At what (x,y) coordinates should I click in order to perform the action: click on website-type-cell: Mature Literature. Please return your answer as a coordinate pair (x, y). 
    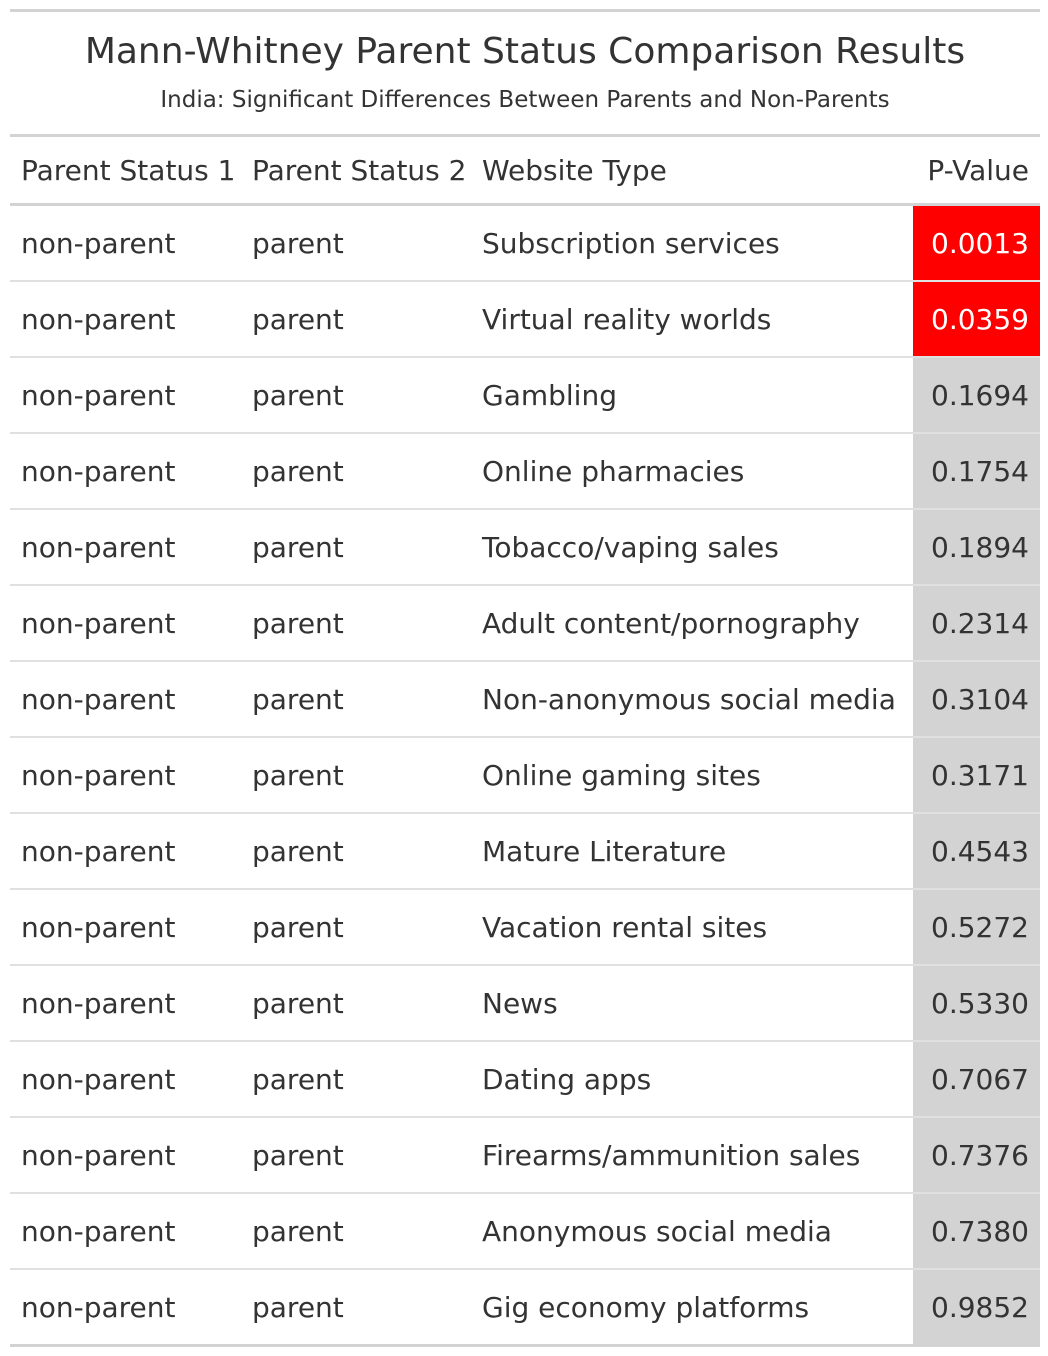
    Looking at the image, I should click on (604, 851).